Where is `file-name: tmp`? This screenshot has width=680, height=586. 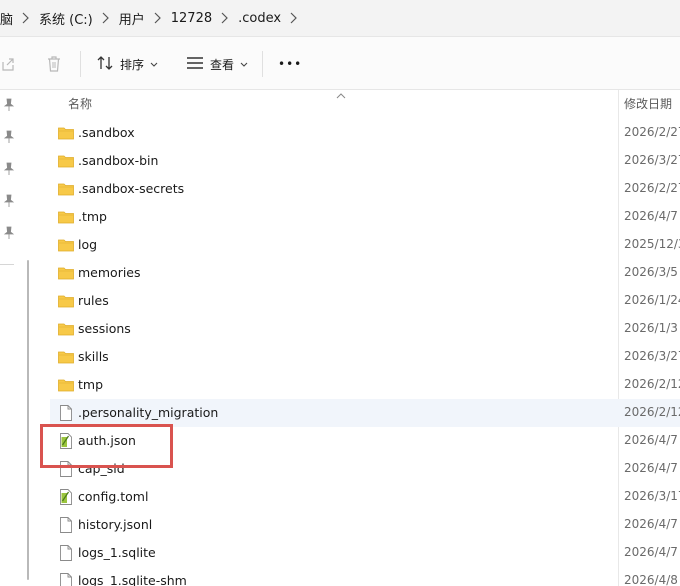
file-name: tmp is located at coordinates (91, 384).